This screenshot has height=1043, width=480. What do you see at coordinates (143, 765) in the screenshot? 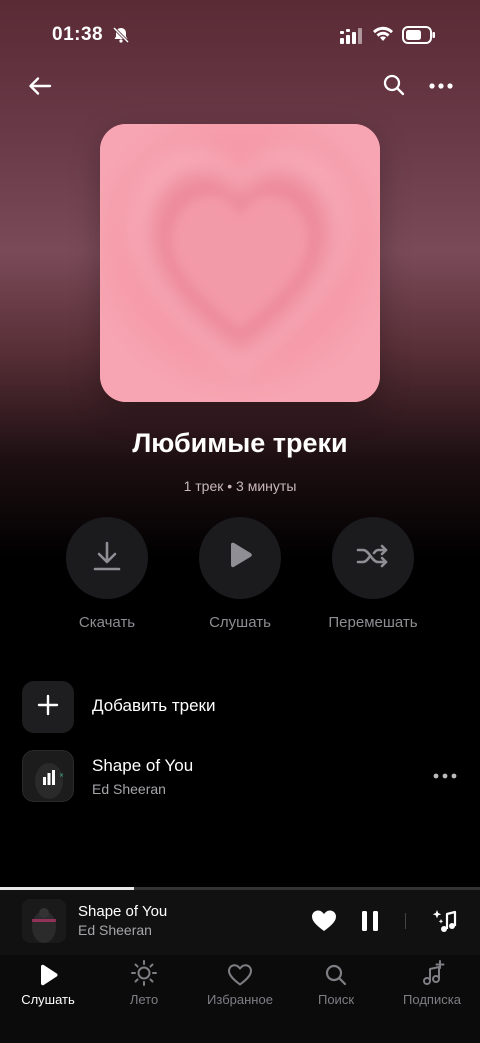
I see `track-title: Shape of You` at bounding box center [143, 765].